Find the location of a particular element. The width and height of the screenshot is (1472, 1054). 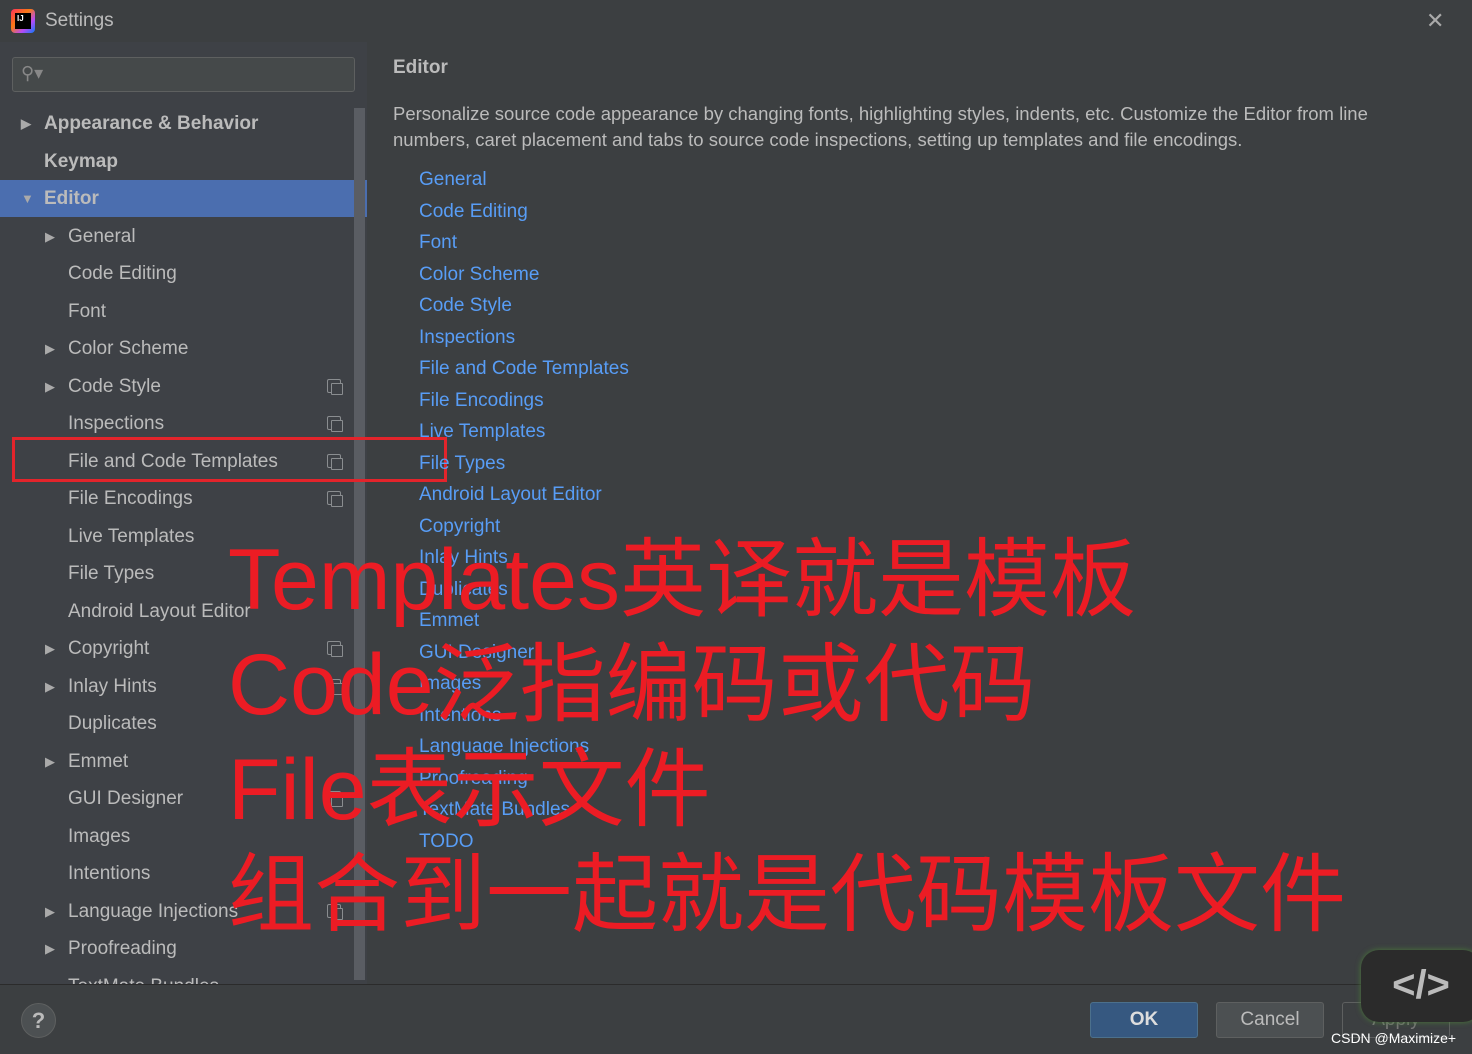

search-input: ⚲▾ is located at coordinates (183, 74).